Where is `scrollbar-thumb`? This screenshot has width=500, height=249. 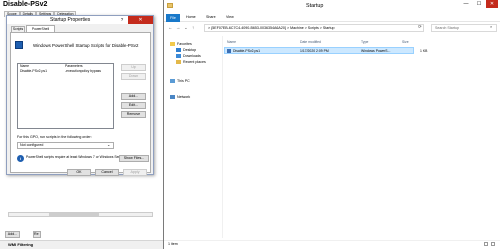 scrollbar-thumb is located at coordinates (74, 214).